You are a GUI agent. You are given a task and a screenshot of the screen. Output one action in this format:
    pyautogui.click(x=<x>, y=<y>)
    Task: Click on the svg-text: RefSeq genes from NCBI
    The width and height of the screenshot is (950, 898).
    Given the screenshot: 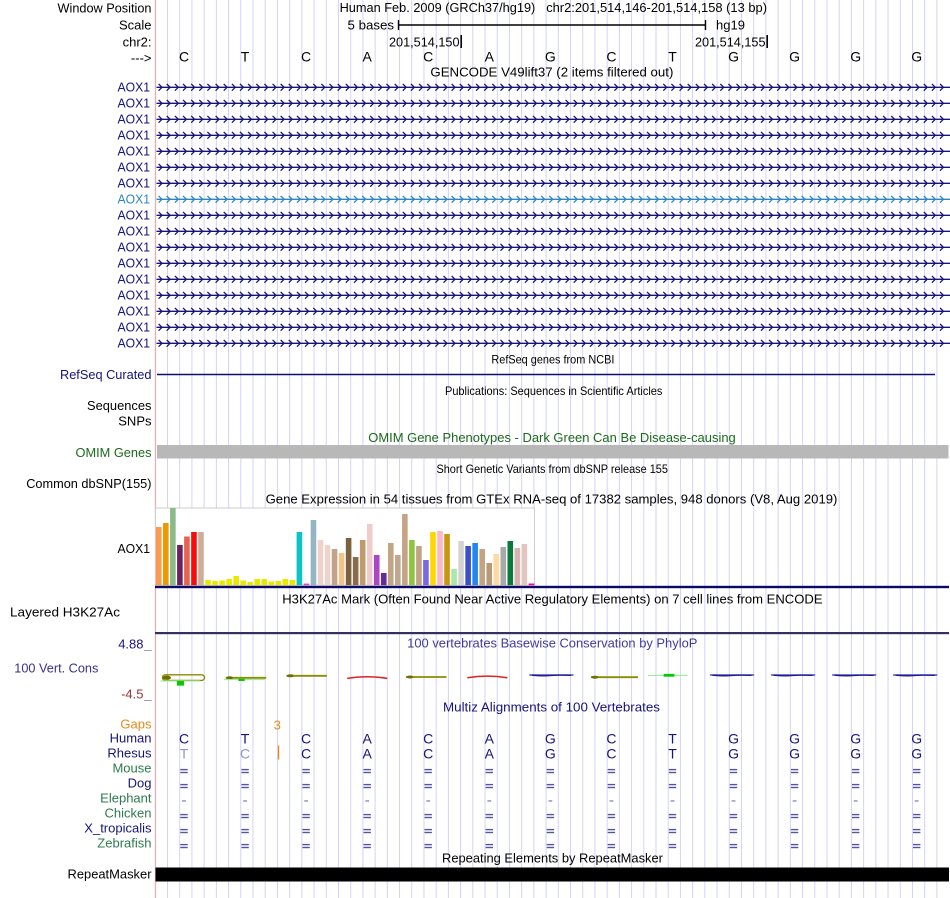 What is the action you would take?
    pyautogui.click(x=552, y=360)
    